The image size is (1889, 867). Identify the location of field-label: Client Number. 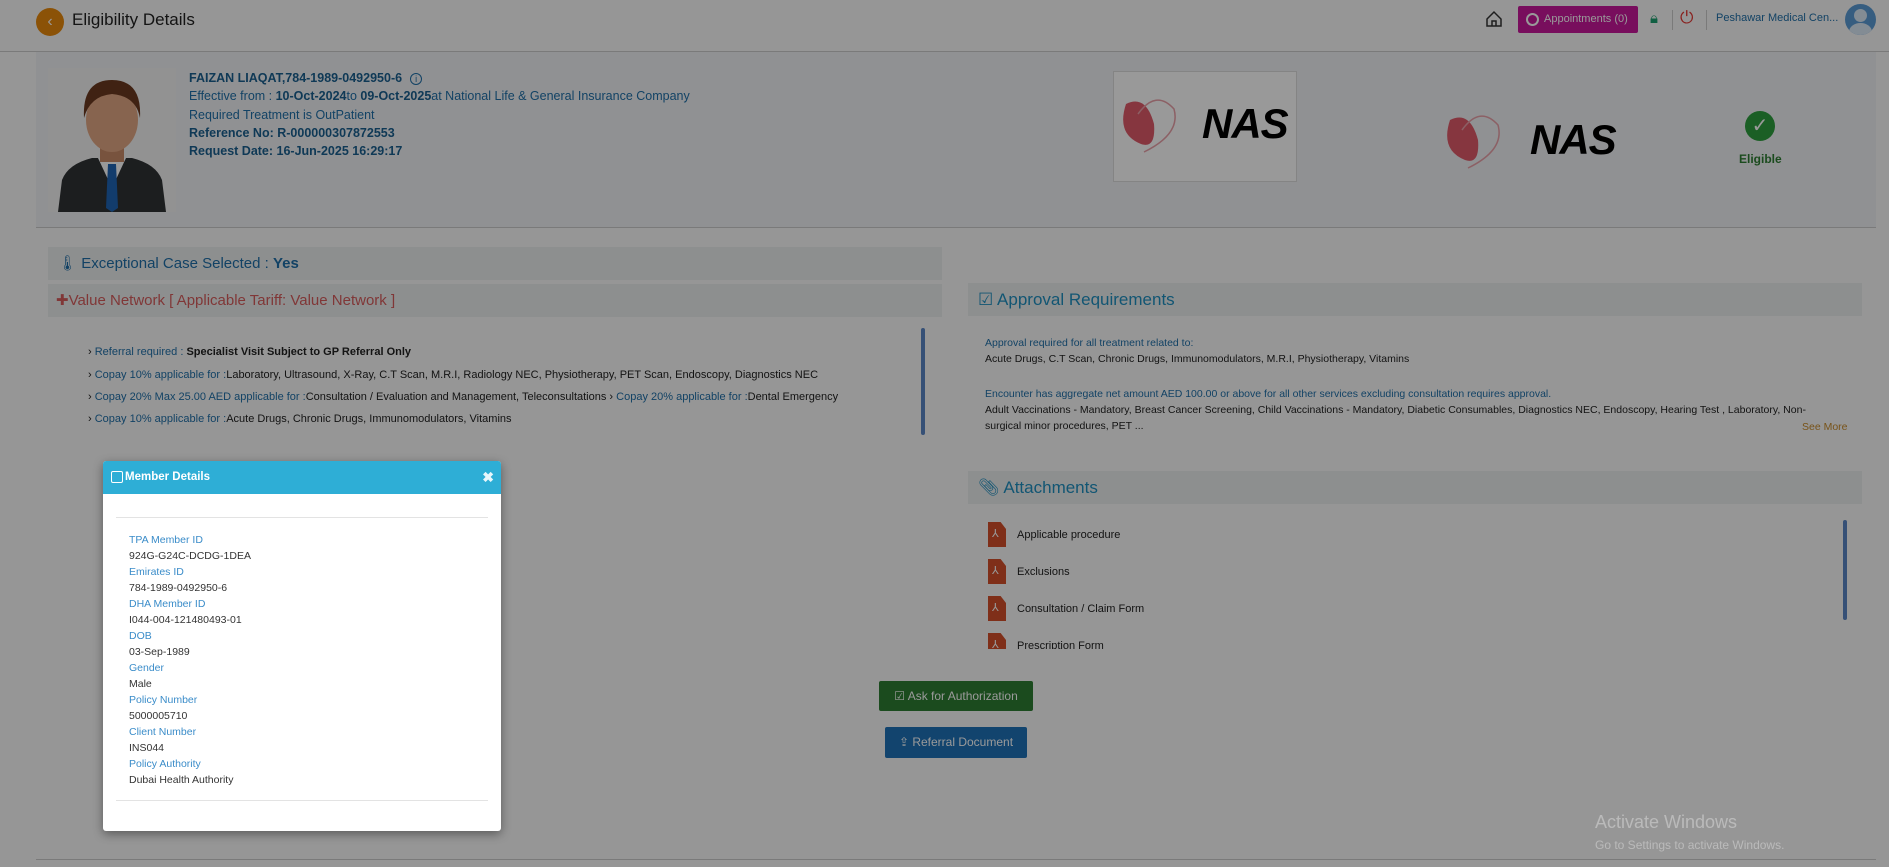
(163, 732).